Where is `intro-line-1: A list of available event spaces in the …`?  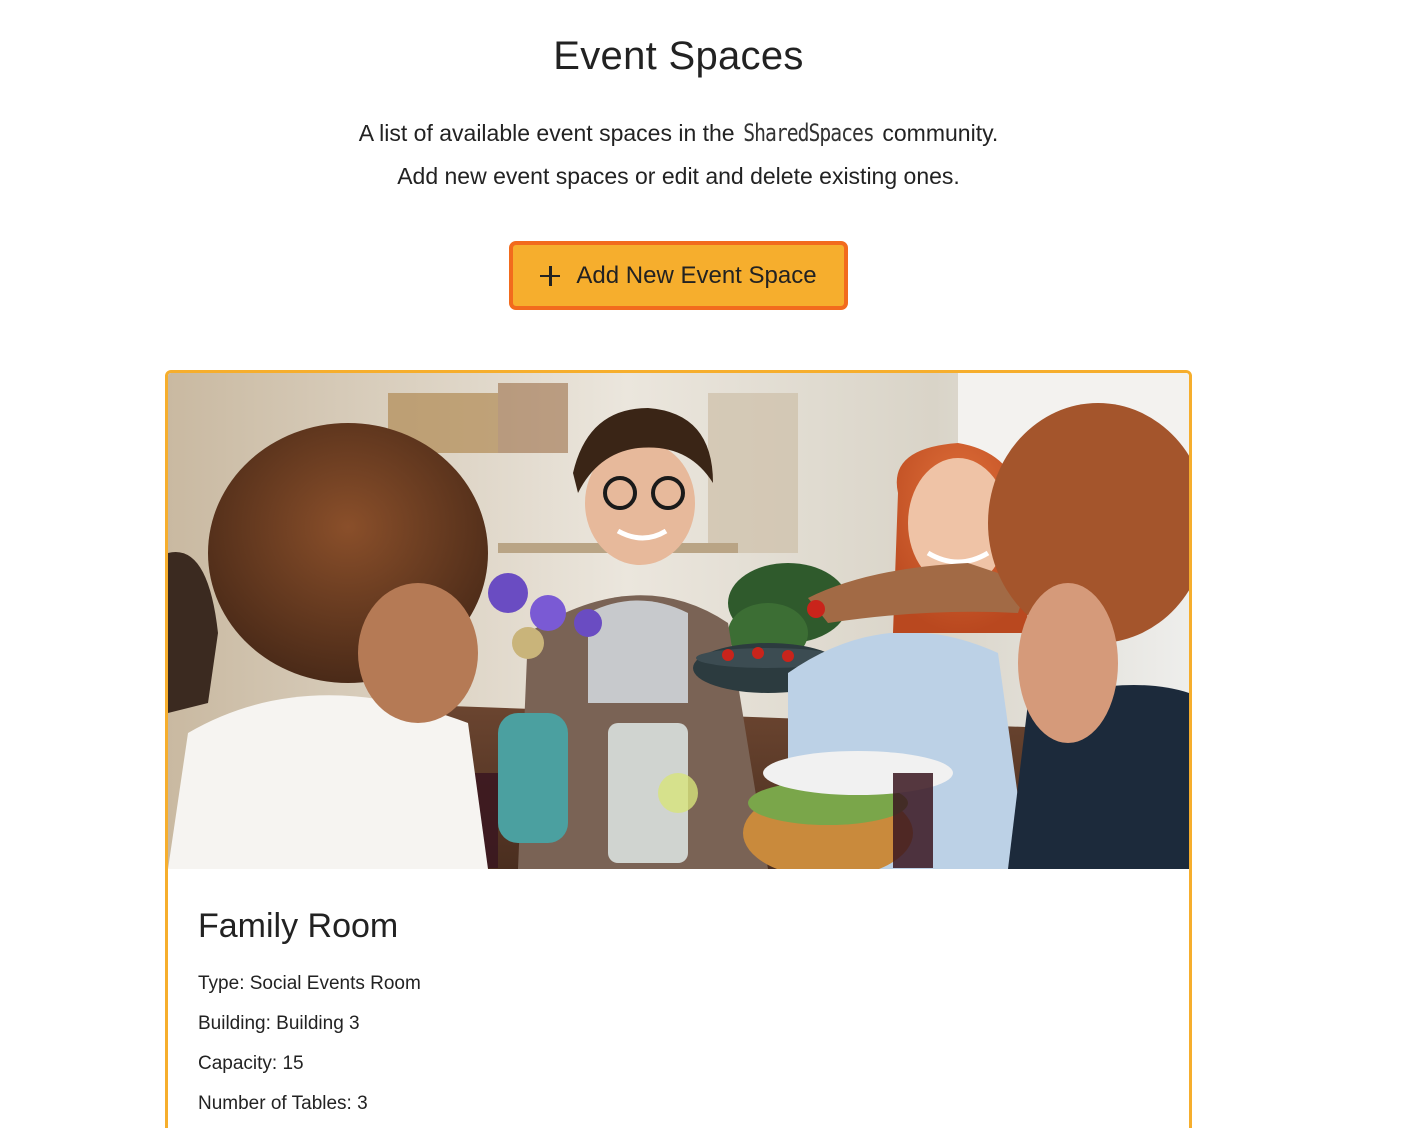
intro-line-1: A list of available event spaces in the … is located at coordinates (678, 133).